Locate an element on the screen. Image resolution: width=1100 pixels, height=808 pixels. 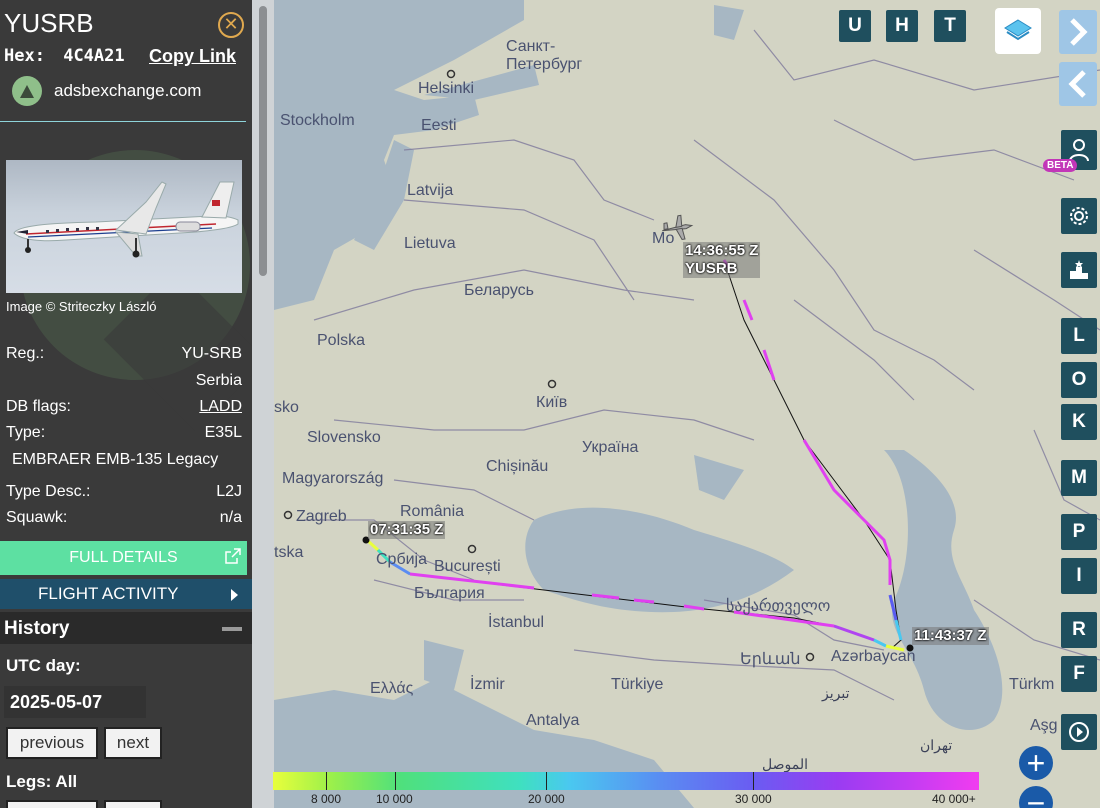
adsbexchange-link: adsbexchange.com is located at coordinates (106, 91).